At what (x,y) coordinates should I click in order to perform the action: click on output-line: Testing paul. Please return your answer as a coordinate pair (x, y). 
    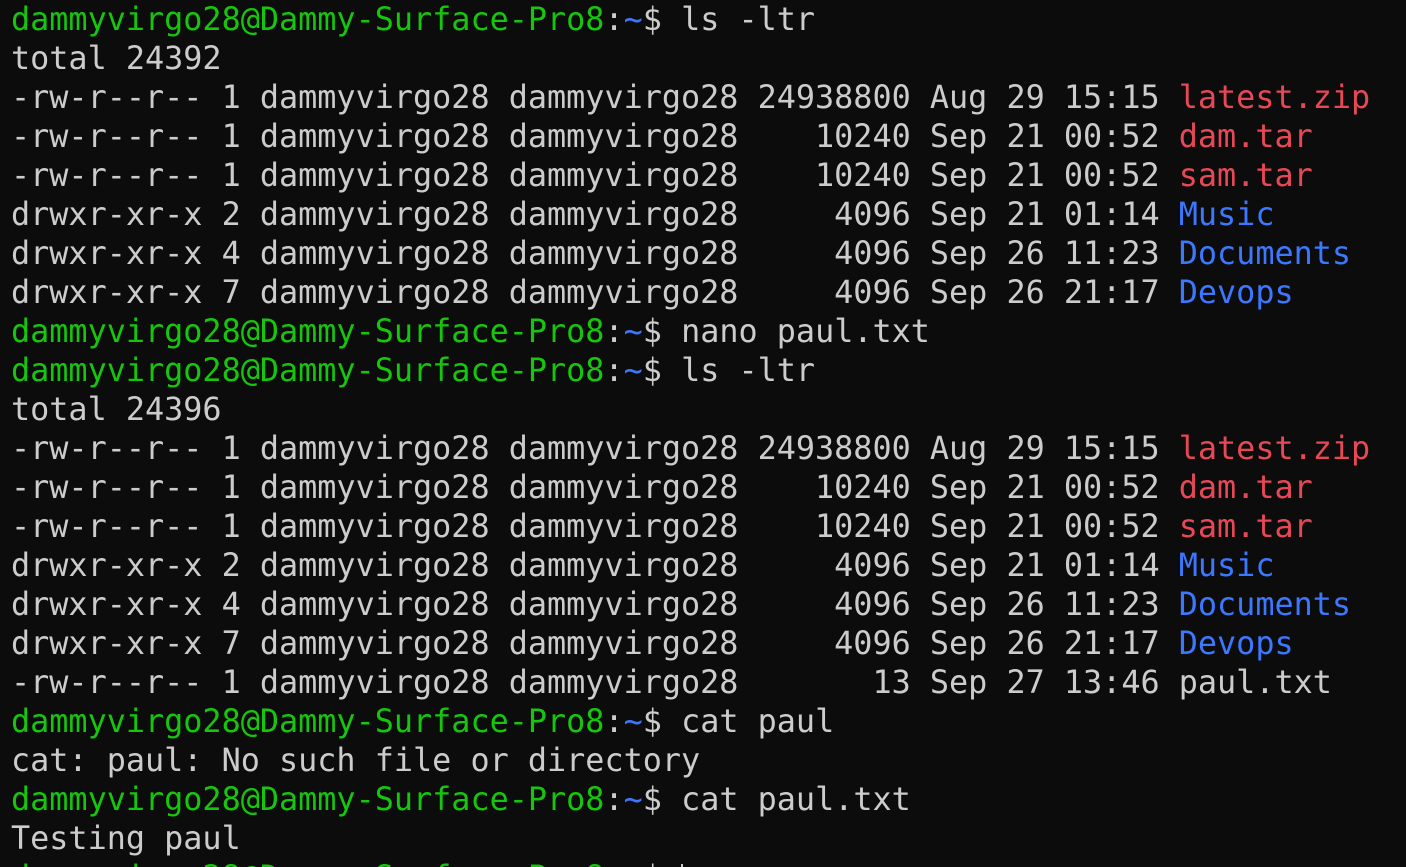
    Looking at the image, I should click on (126, 838).